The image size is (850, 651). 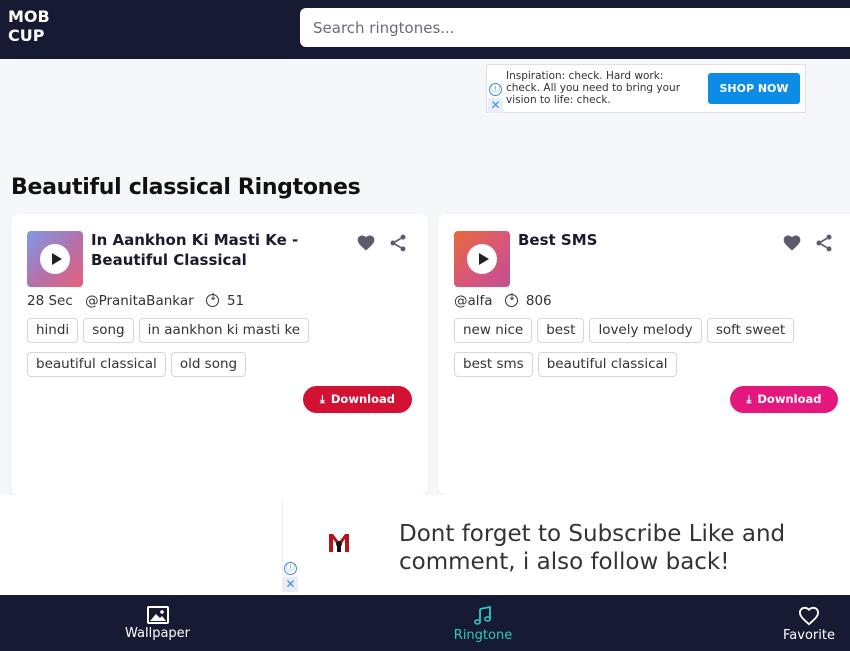 I want to click on ad-logo-icon, so click(x=339, y=543).